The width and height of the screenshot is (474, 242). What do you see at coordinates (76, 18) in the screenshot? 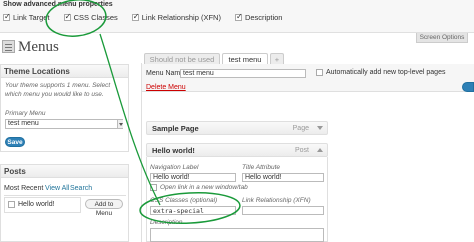
I see `annotation-circle-option` at bounding box center [76, 18].